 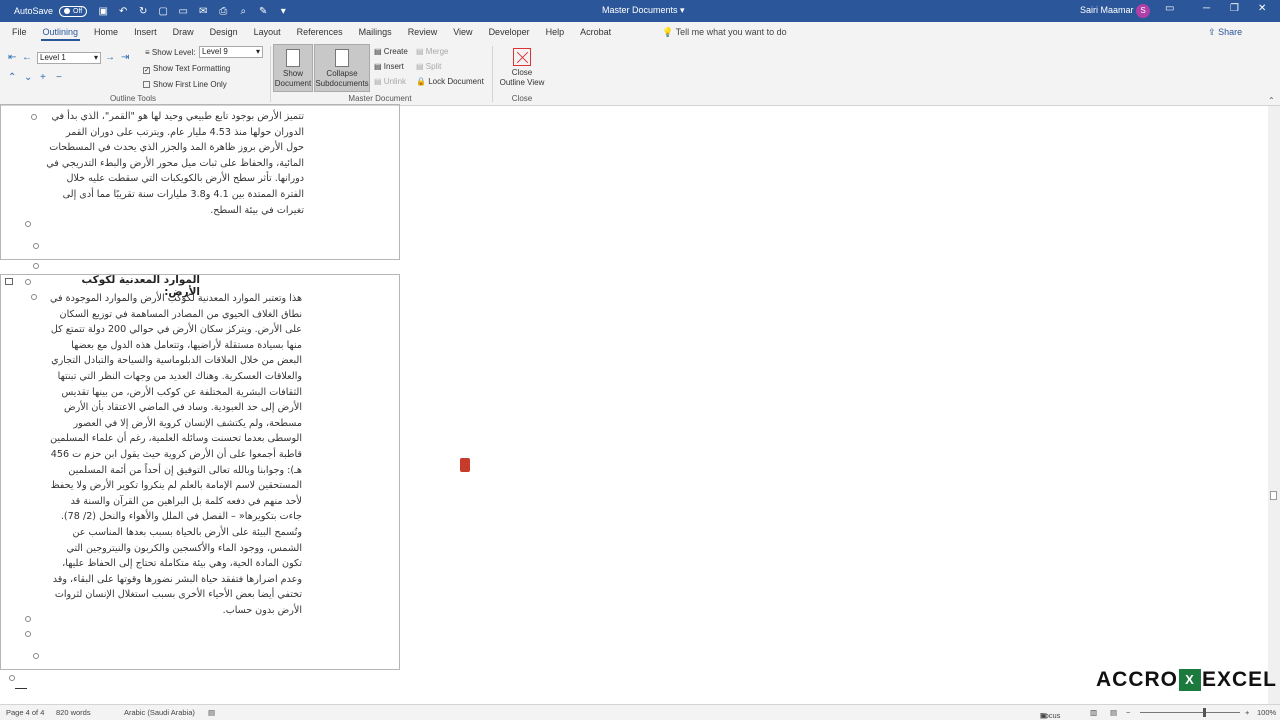 What do you see at coordinates (67, 11) in the screenshot?
I see `toggle-dot-icon` at bounding box center [67, 11].